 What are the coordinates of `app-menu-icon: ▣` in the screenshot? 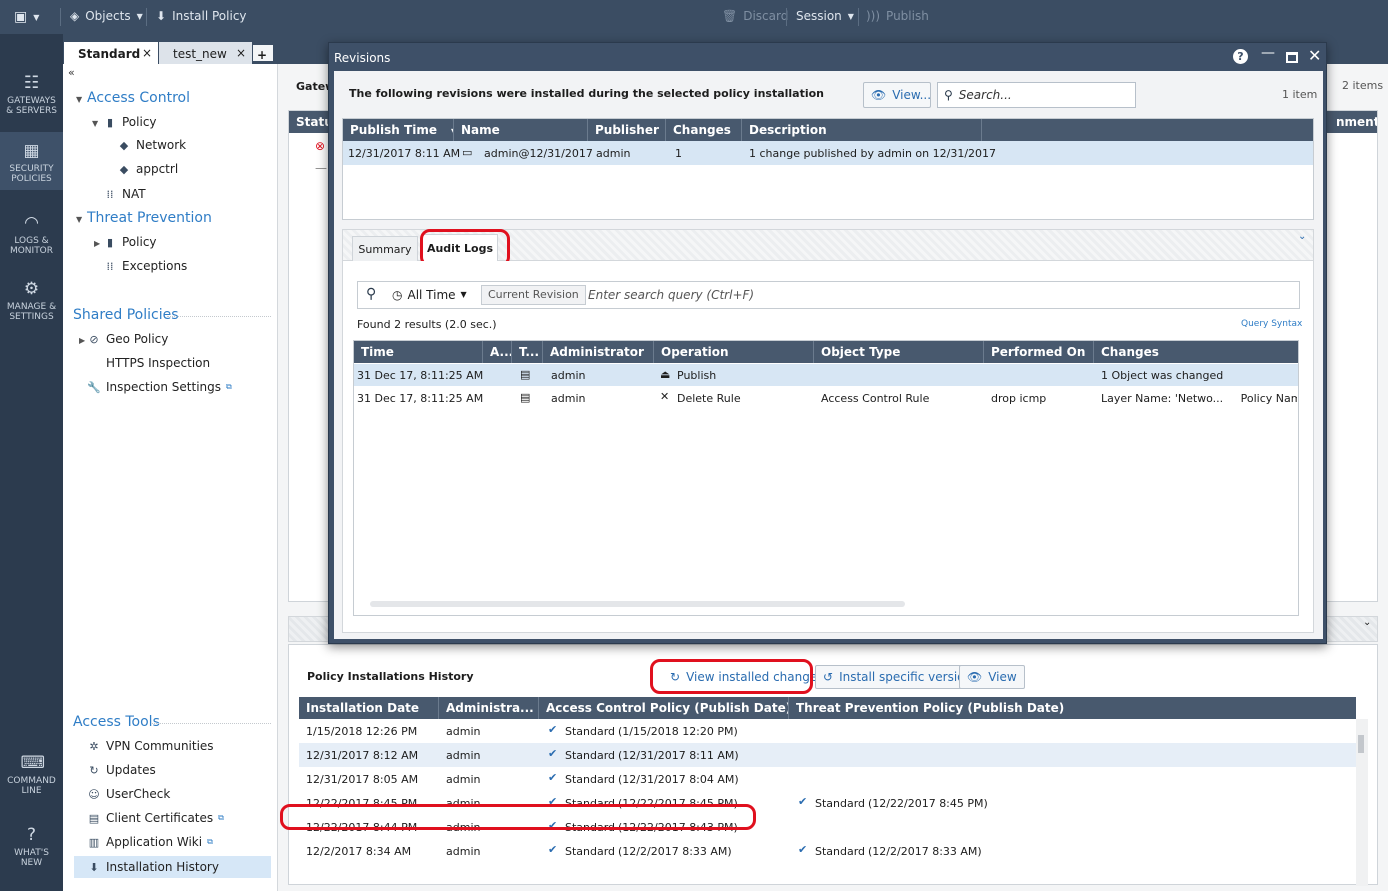 It's located at (21, 17).